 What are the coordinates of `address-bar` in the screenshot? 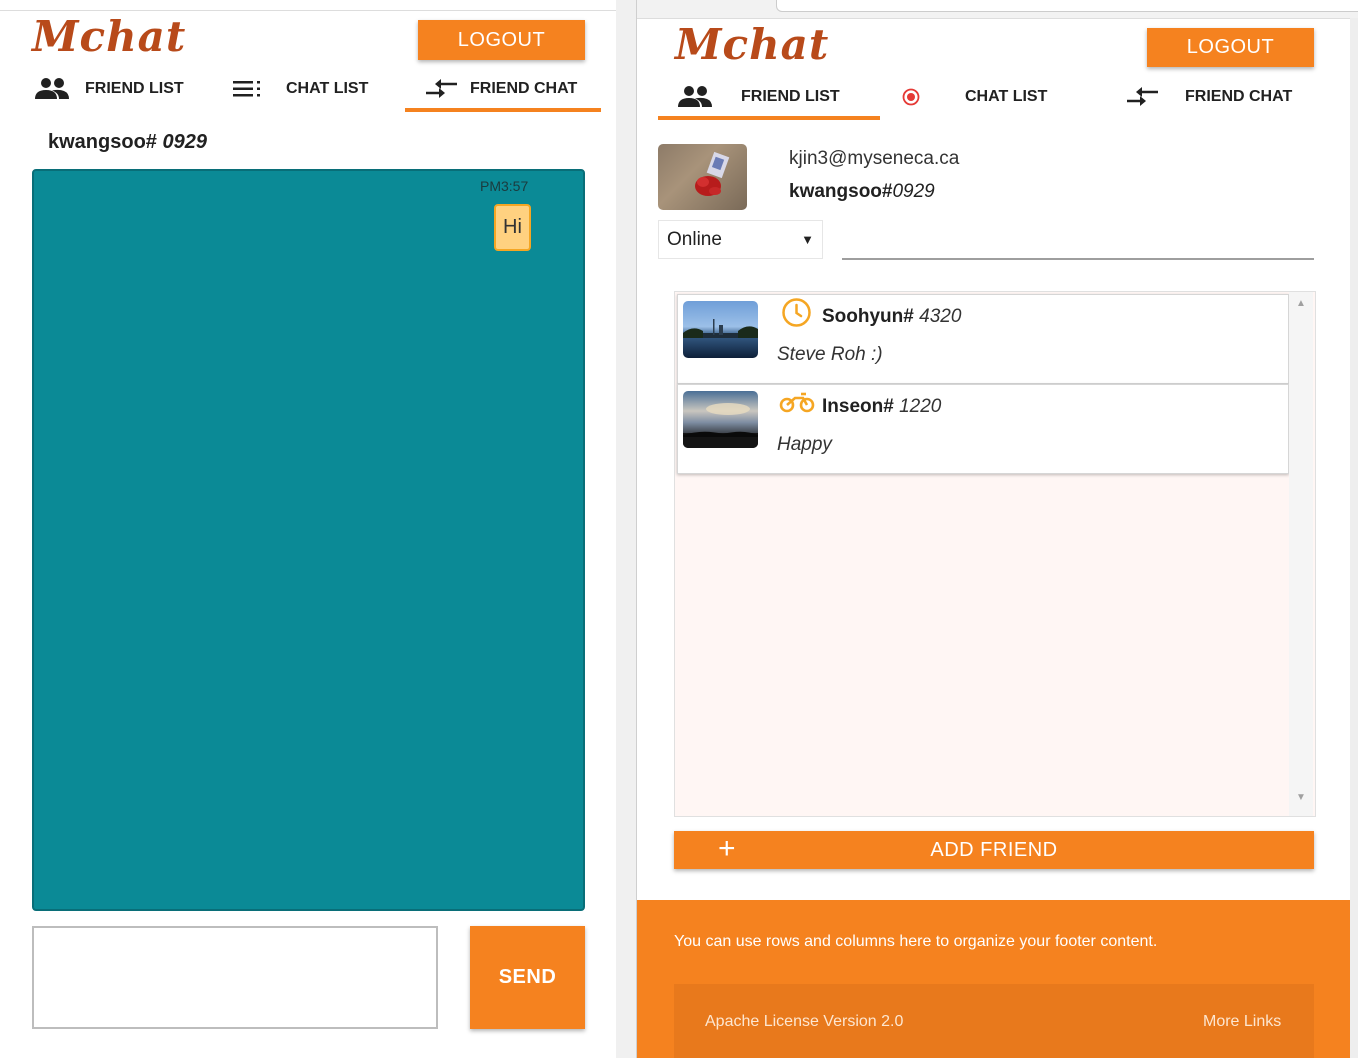 It's located at (1067, 6).